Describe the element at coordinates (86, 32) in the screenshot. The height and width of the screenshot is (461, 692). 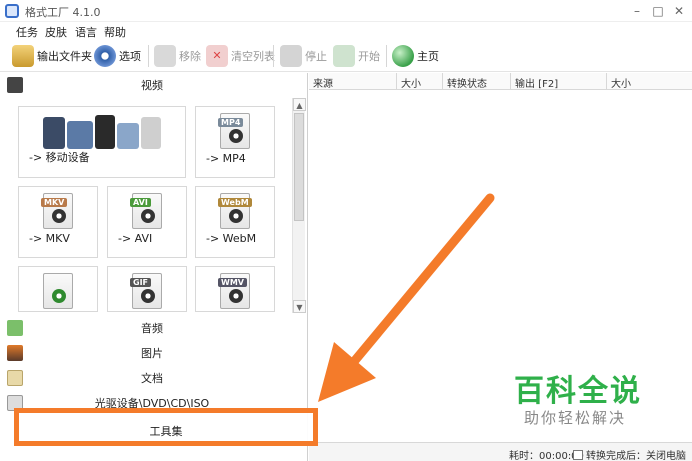
I see `menu-language: 语言` at that location.